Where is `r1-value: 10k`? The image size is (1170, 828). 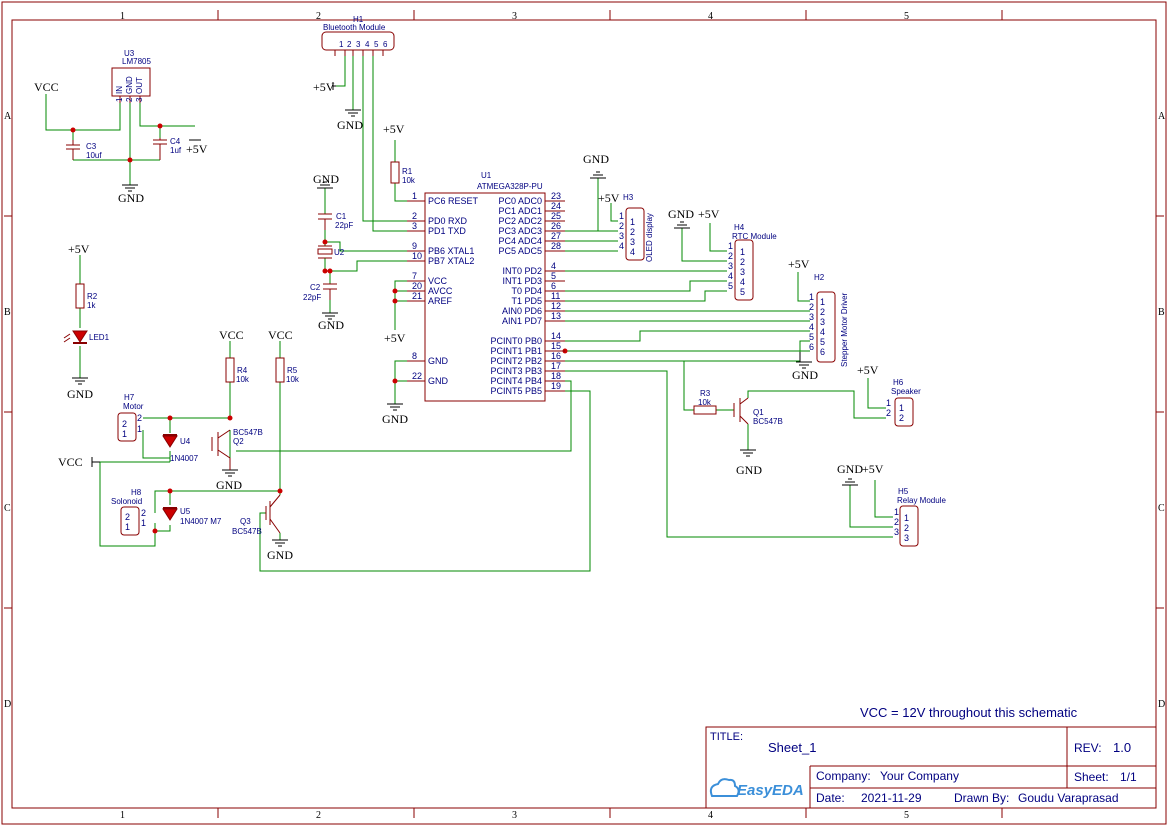 r1-value: 10k is located at coordinates (409, 180).